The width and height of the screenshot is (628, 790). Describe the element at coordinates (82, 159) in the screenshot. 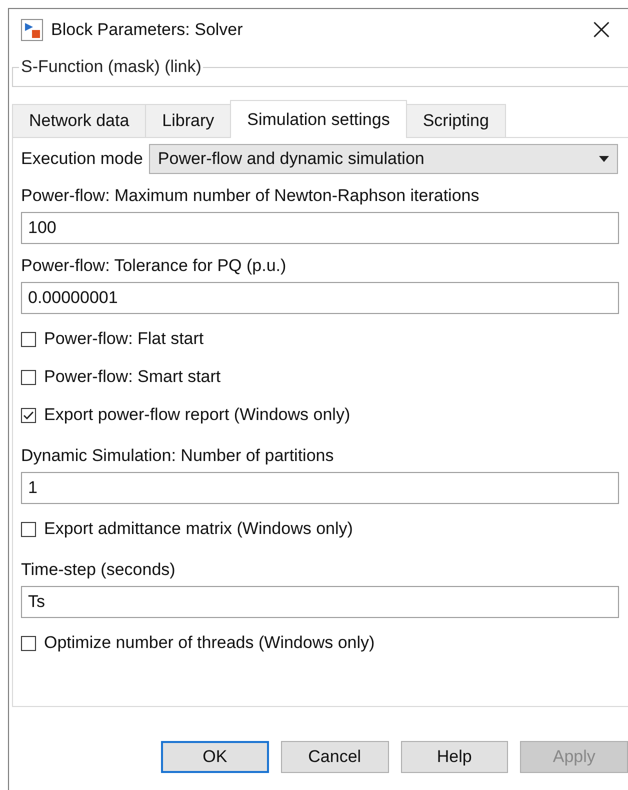

I see `parameter-label: Execution mode` at that location.